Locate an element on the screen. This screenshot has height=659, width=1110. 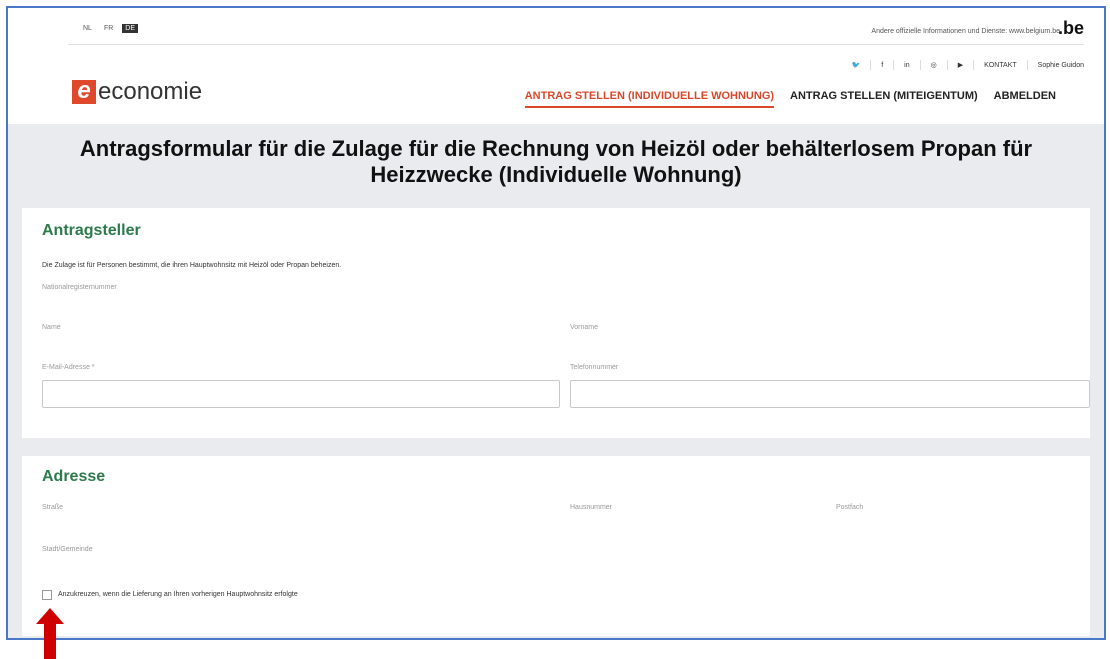
red-arrow-annotation is located at coordinates (50, 633).